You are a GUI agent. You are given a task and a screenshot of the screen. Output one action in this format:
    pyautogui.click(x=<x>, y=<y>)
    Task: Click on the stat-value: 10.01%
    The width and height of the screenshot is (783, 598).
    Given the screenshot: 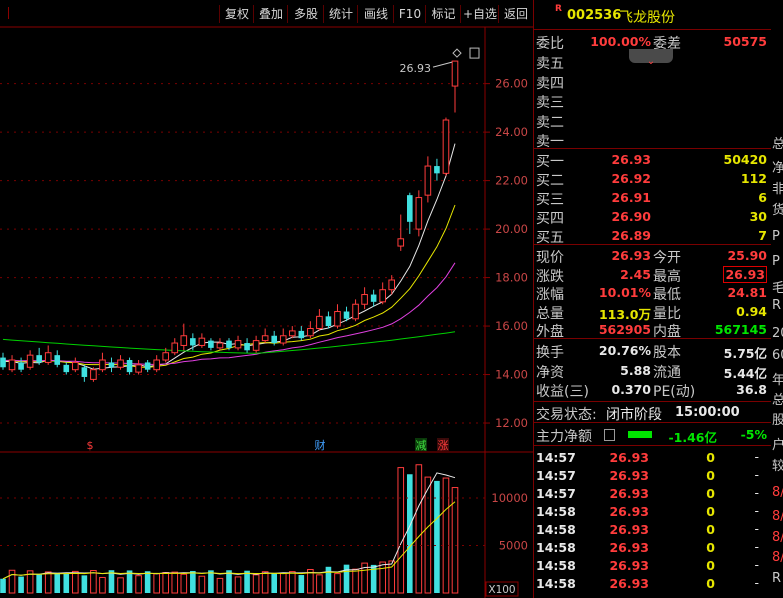 What is the action you would take?
    pyautogui.click(x=624, y=292)
    